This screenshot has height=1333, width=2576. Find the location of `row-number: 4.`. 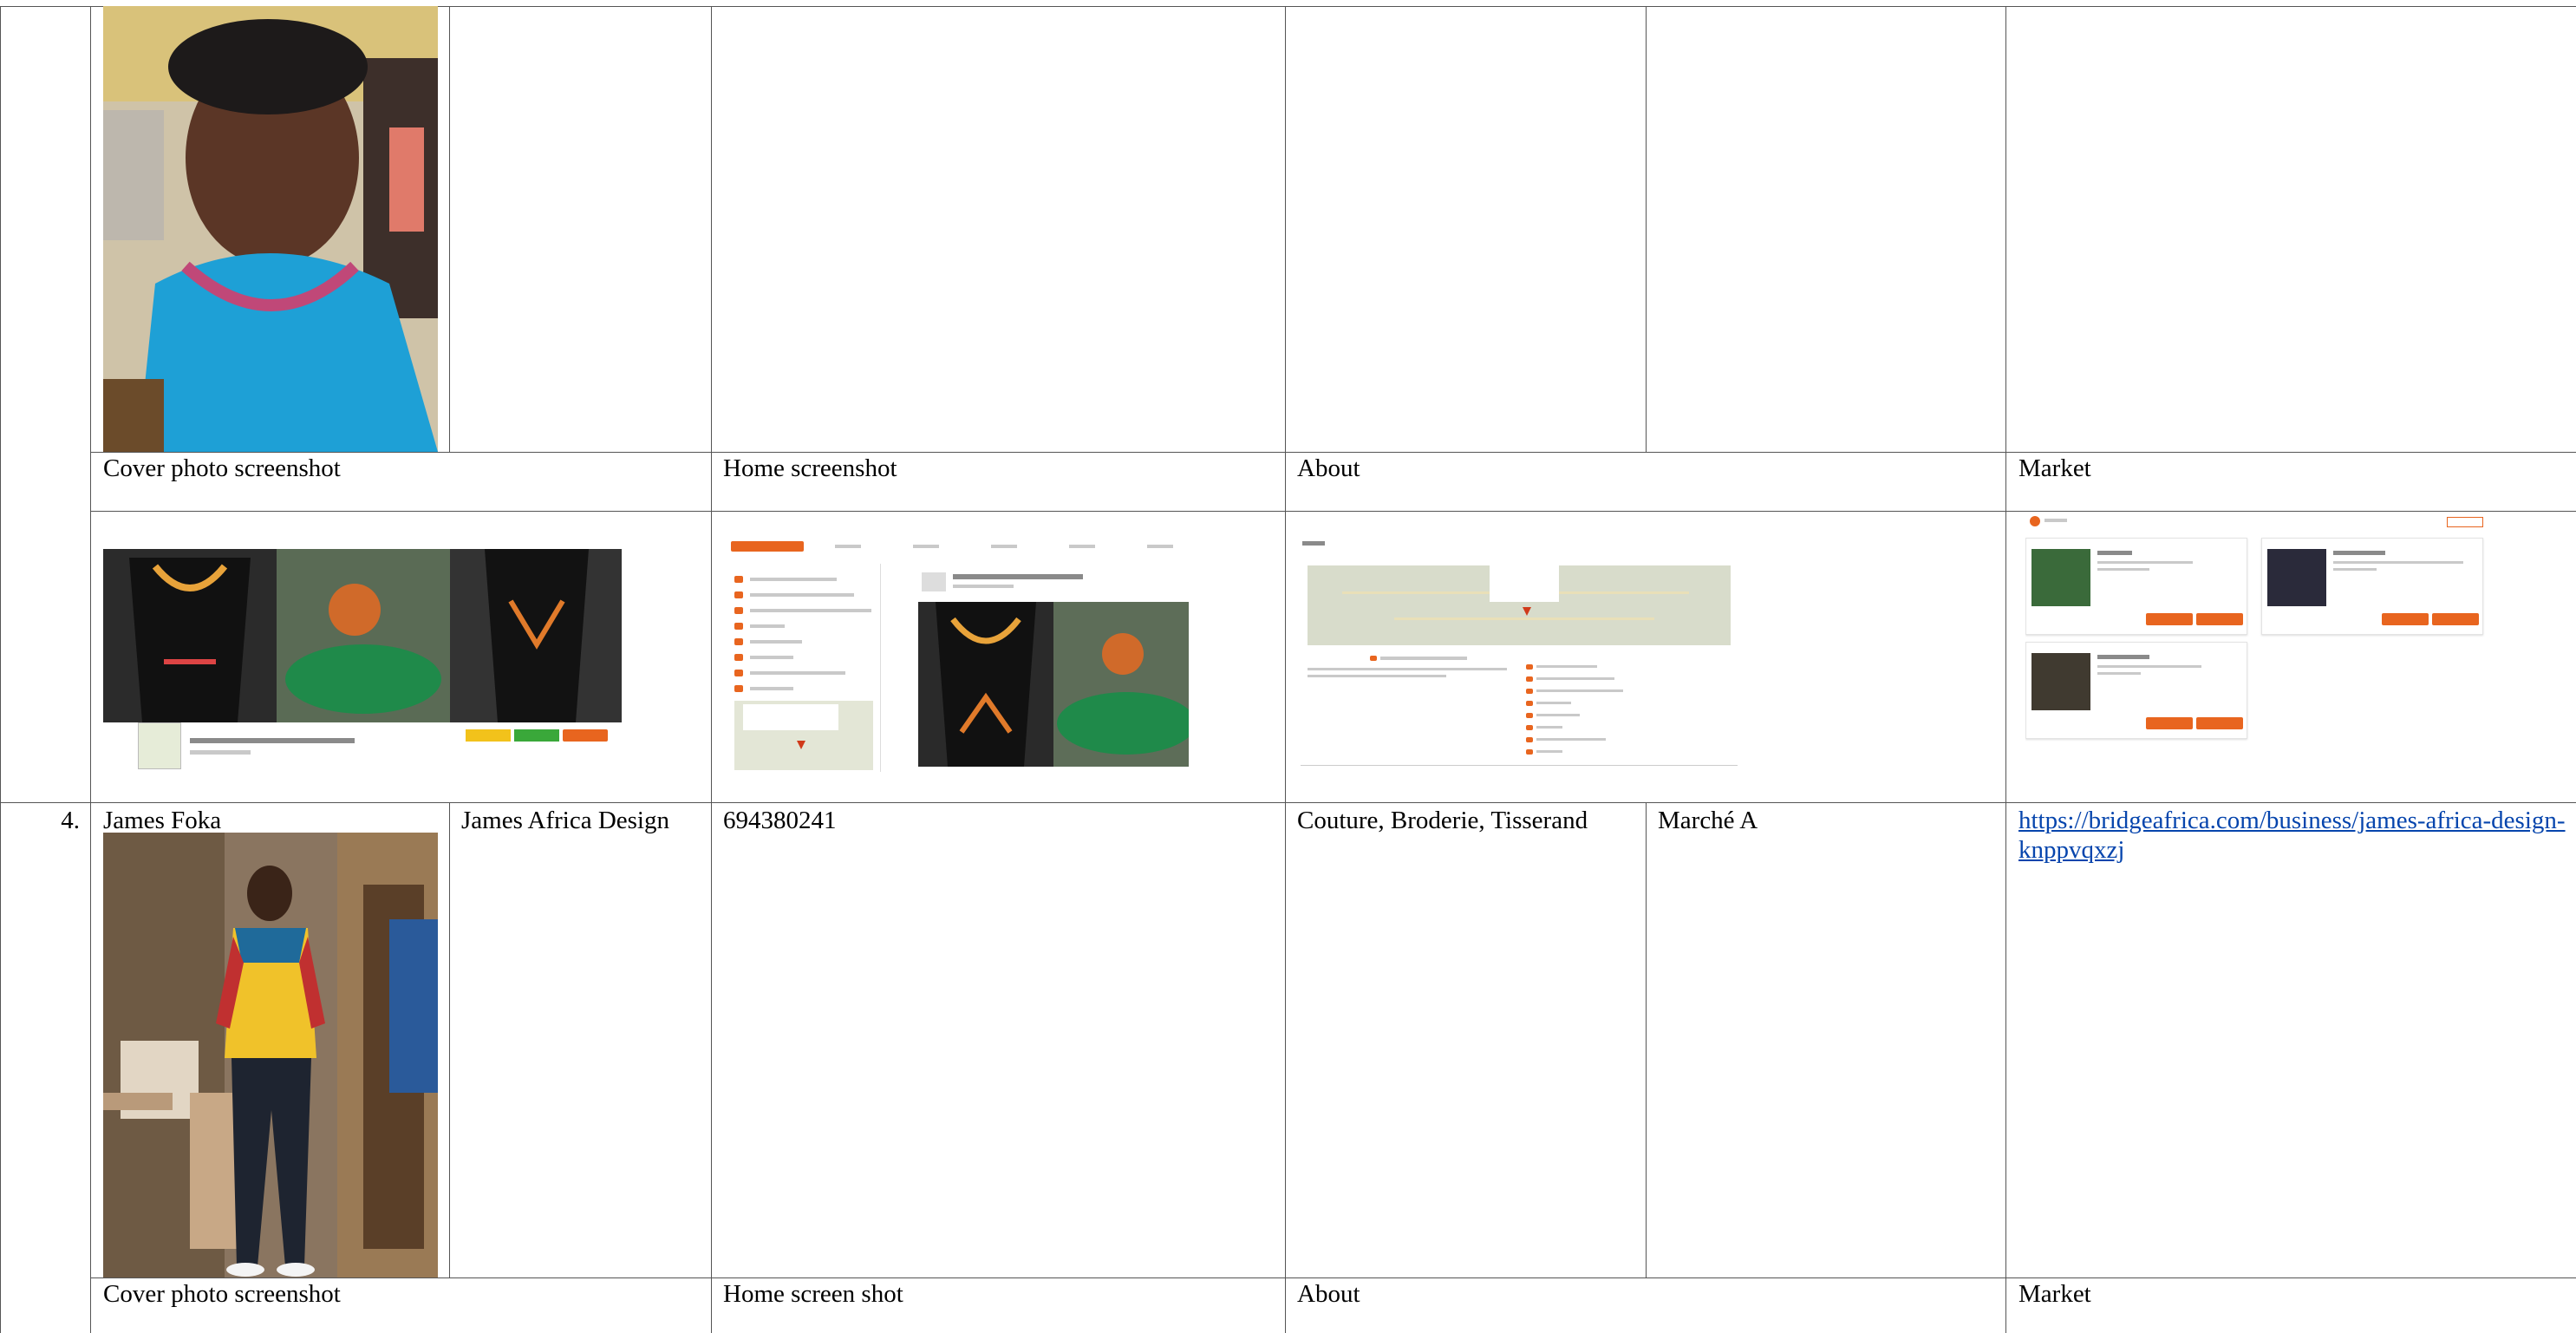

row-number: 4. is located at coordinates (71, 820).